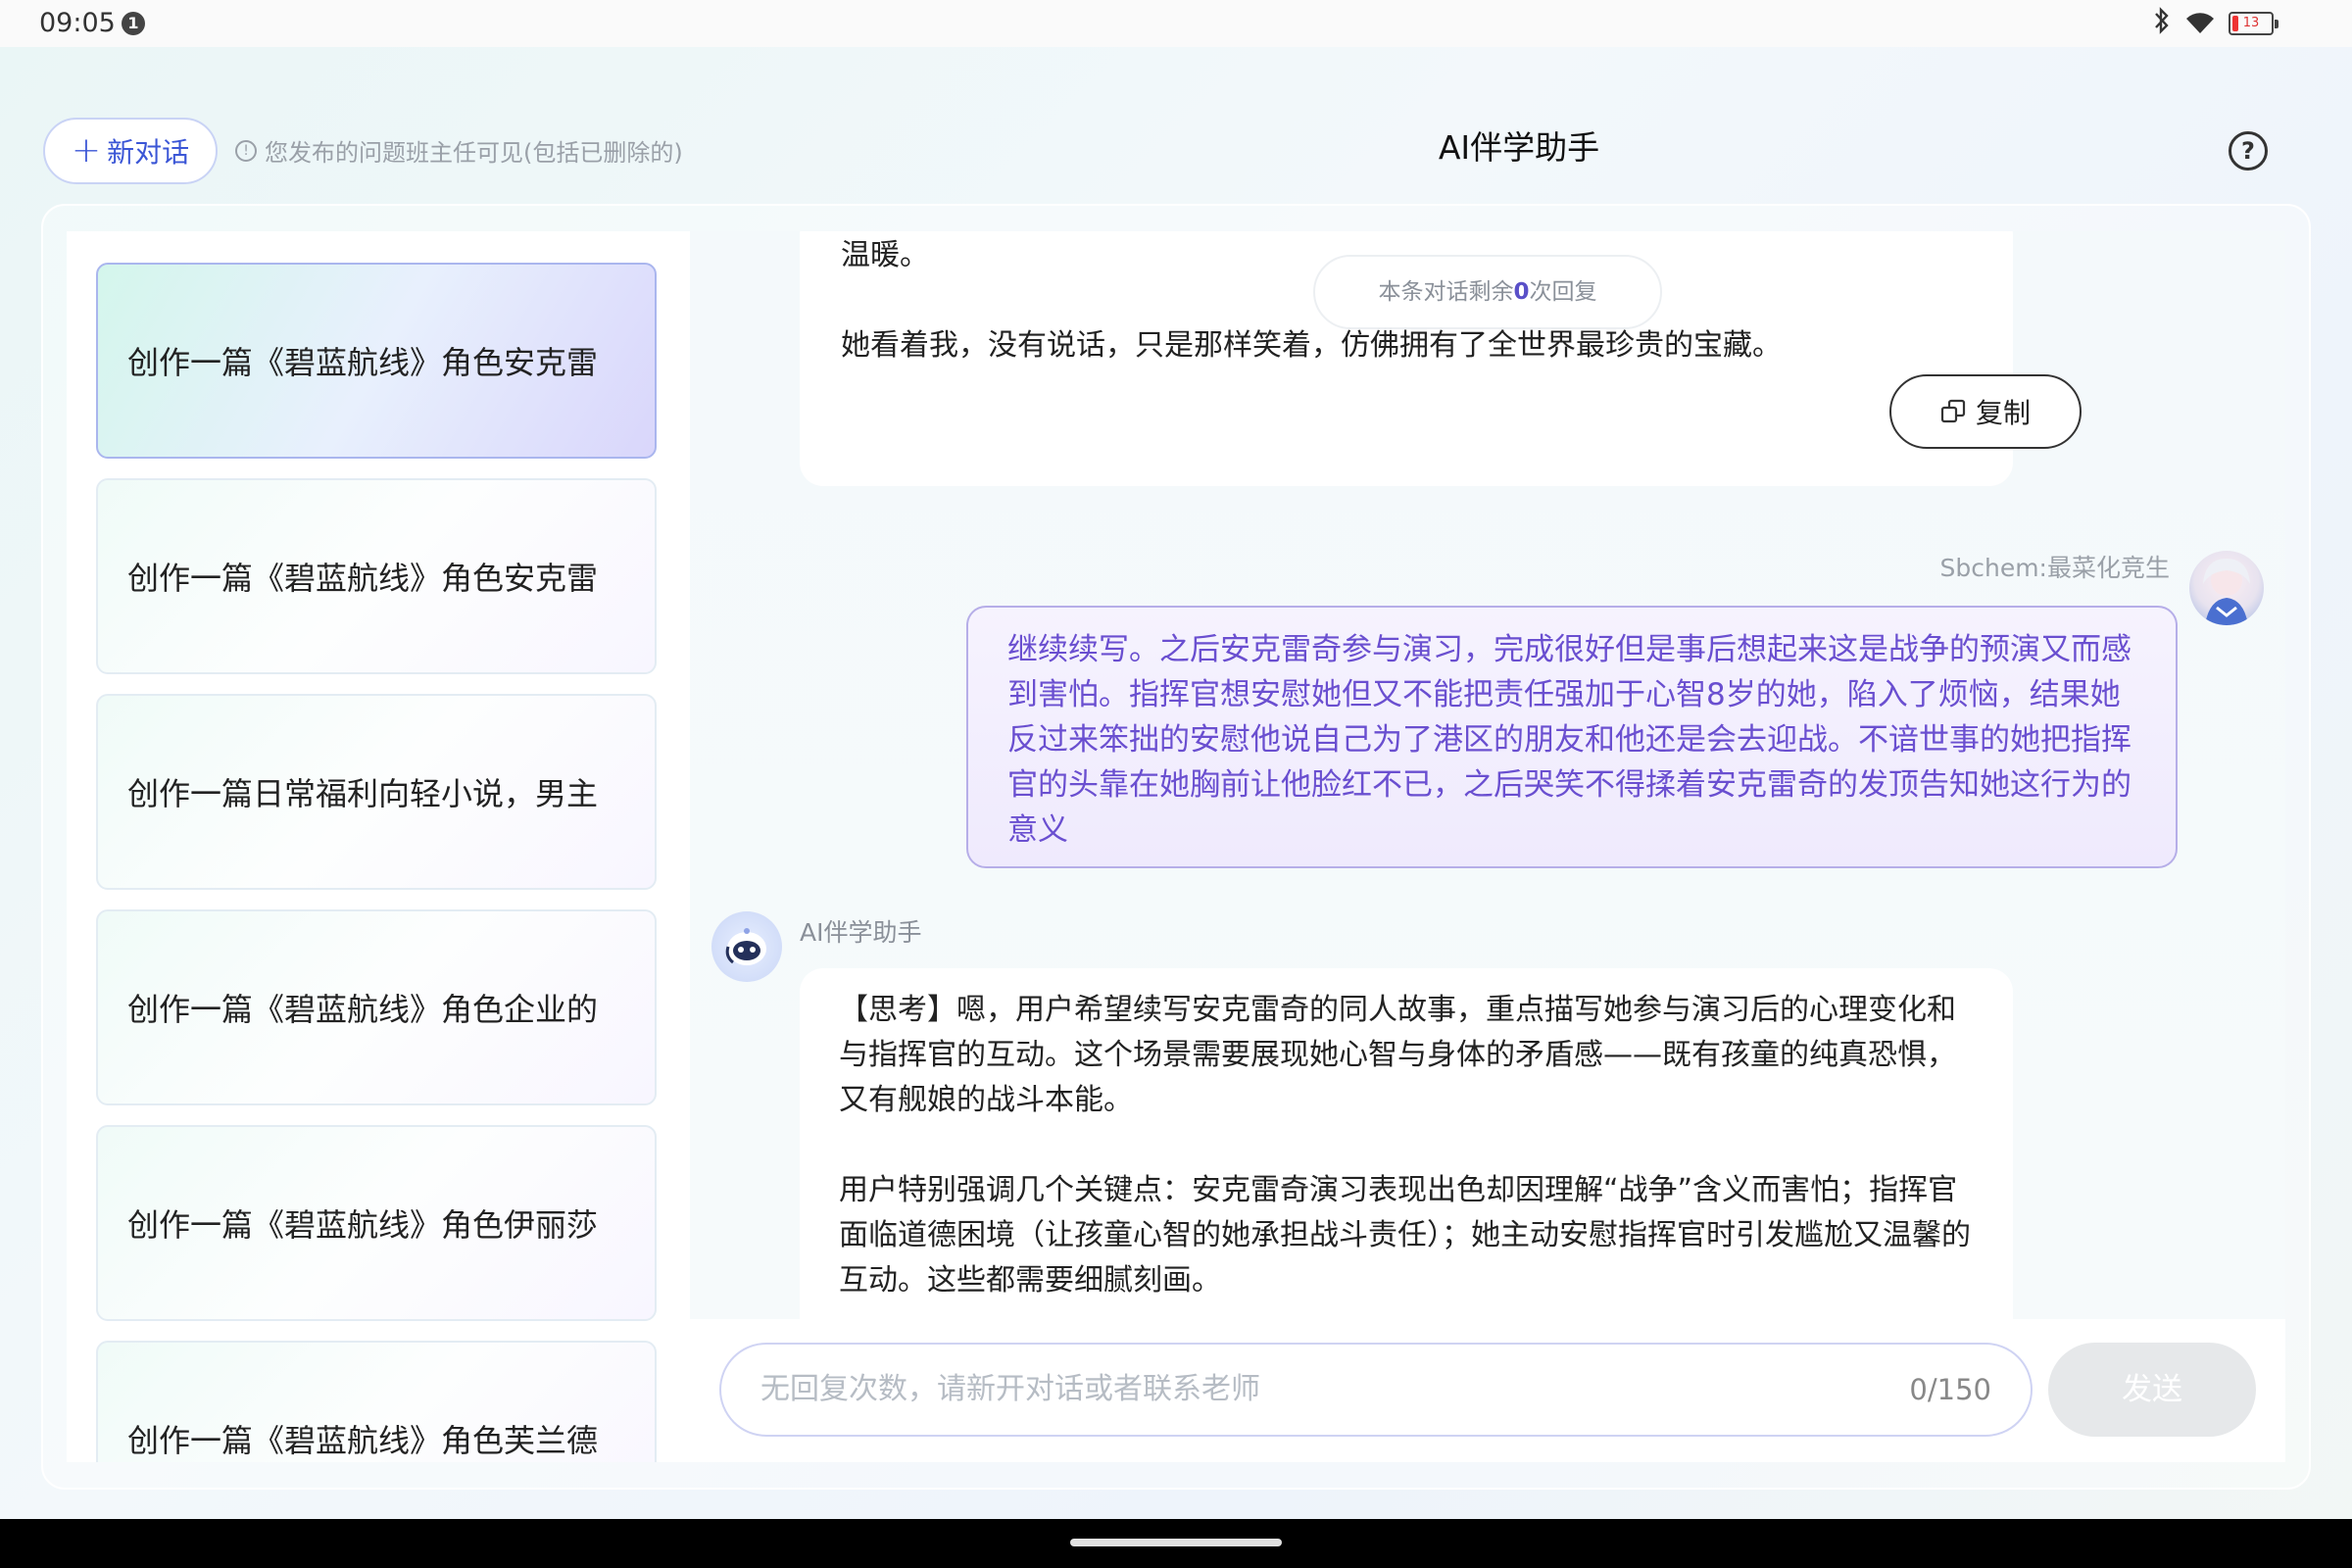 This screenshot has width=2352, height=1568. I want to click on conversation-title: 创作一篇《碧蓝航线》角色芙兰德, so click(363, 1440).